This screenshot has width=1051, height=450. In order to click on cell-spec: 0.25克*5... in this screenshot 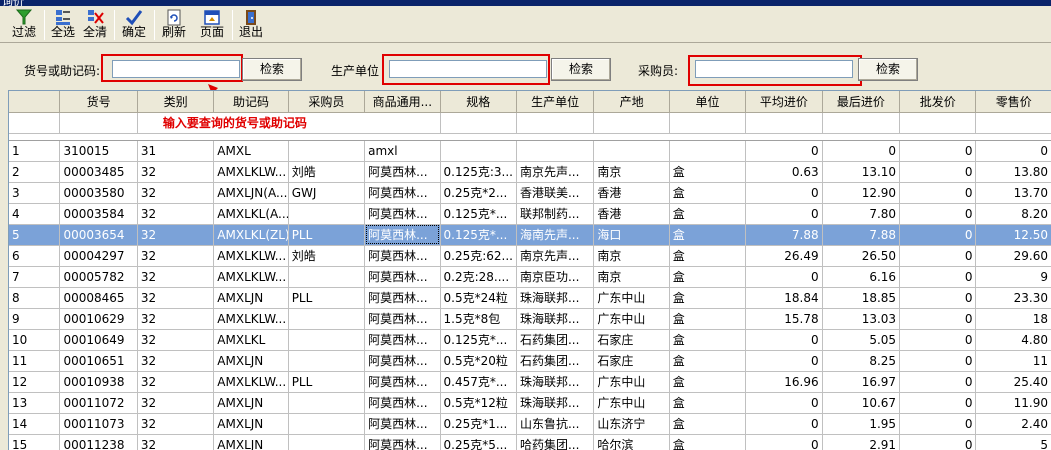, I will do `click(478, 442)`.